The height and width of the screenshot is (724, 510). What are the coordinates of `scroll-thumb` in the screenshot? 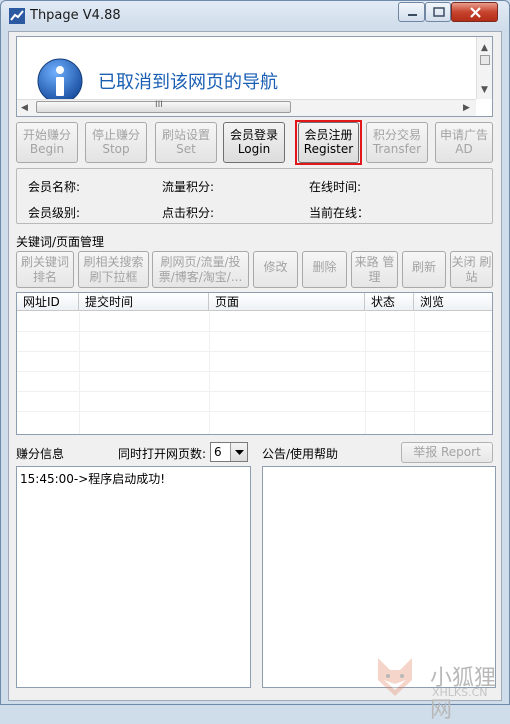 It's located at (485, 60).